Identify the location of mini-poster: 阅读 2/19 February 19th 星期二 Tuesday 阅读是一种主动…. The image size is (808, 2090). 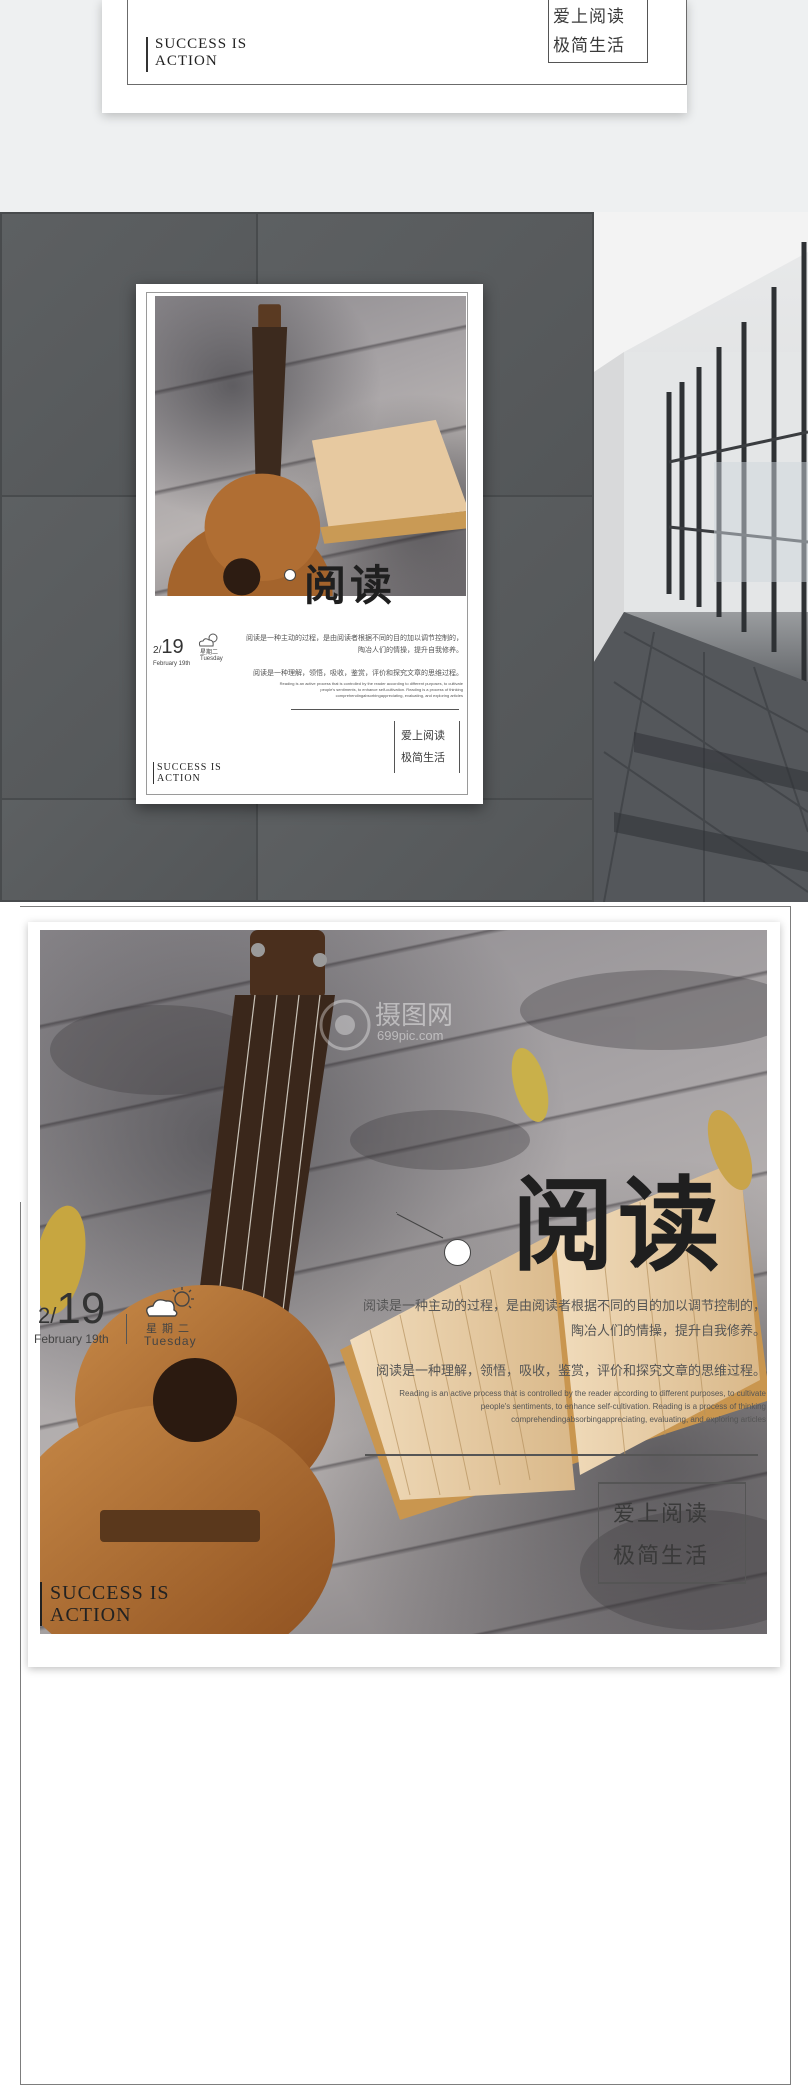
(309, 544).